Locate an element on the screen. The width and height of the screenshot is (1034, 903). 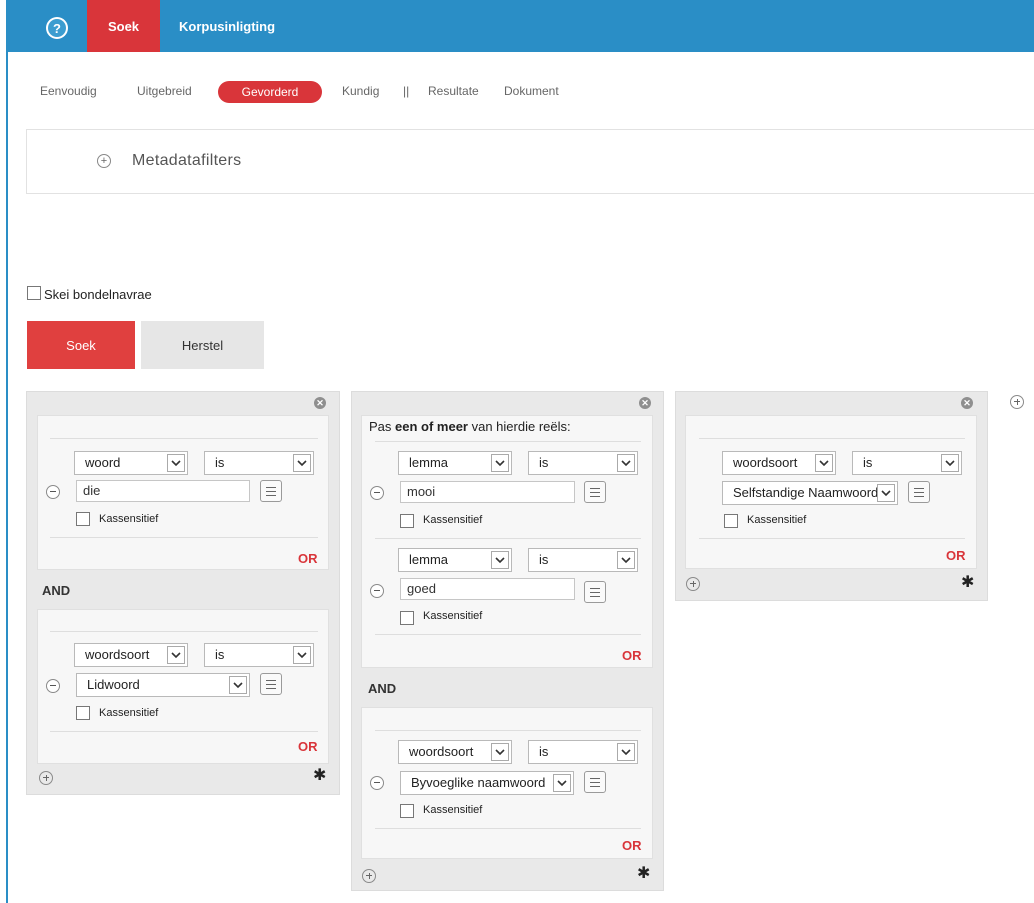
value-select: Byvoeglike naamwoord is located at coordinates (487, 783).